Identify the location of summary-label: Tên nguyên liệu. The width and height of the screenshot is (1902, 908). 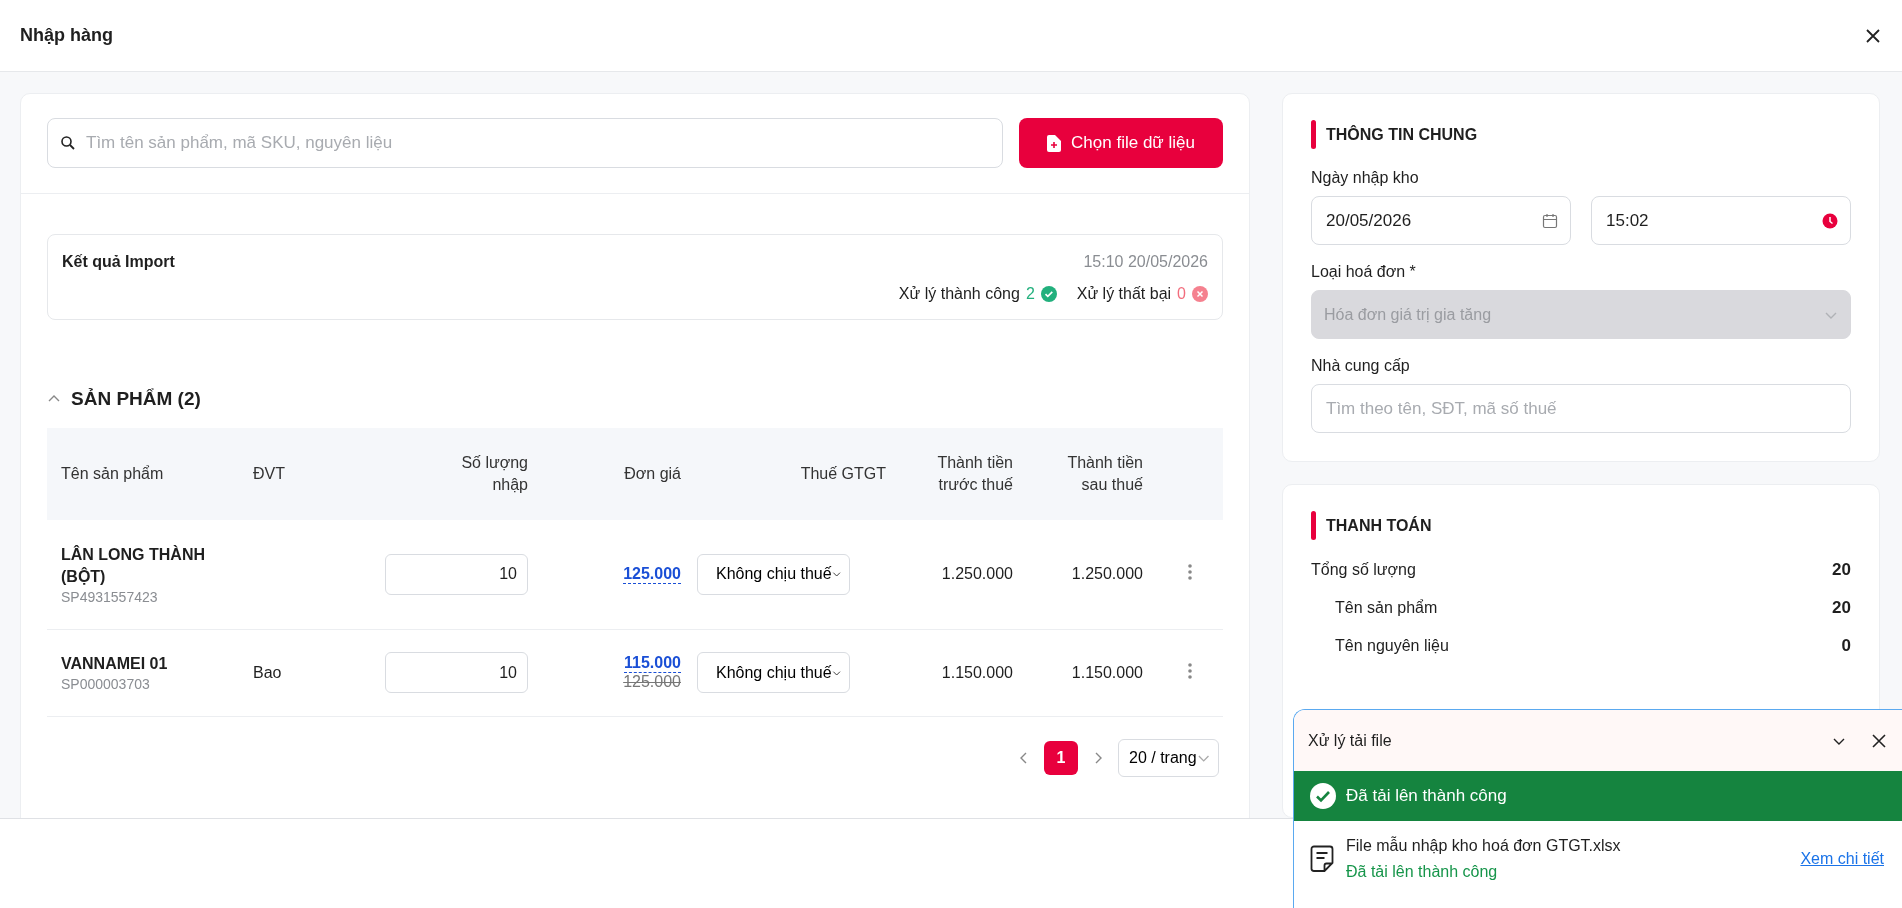
(1392, 646).